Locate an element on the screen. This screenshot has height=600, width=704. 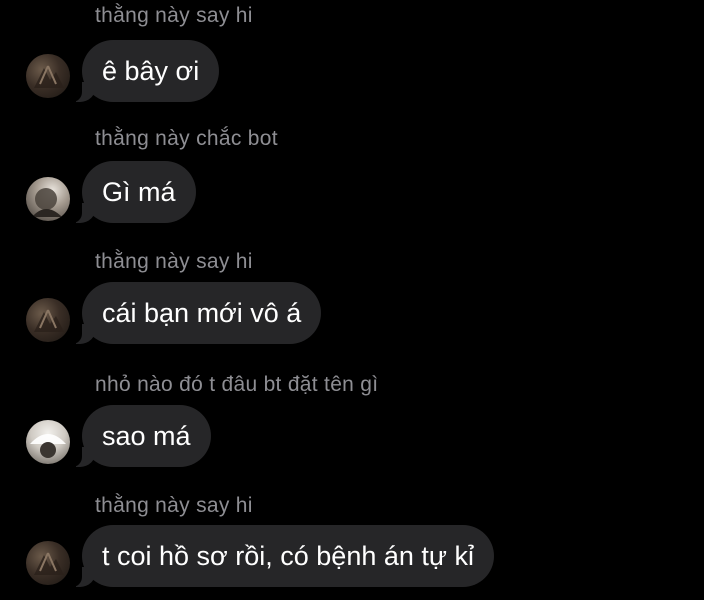
sender-name: nhỏ nào đó t đâu bt đặt tên gì is located at coordinates (237, 384).